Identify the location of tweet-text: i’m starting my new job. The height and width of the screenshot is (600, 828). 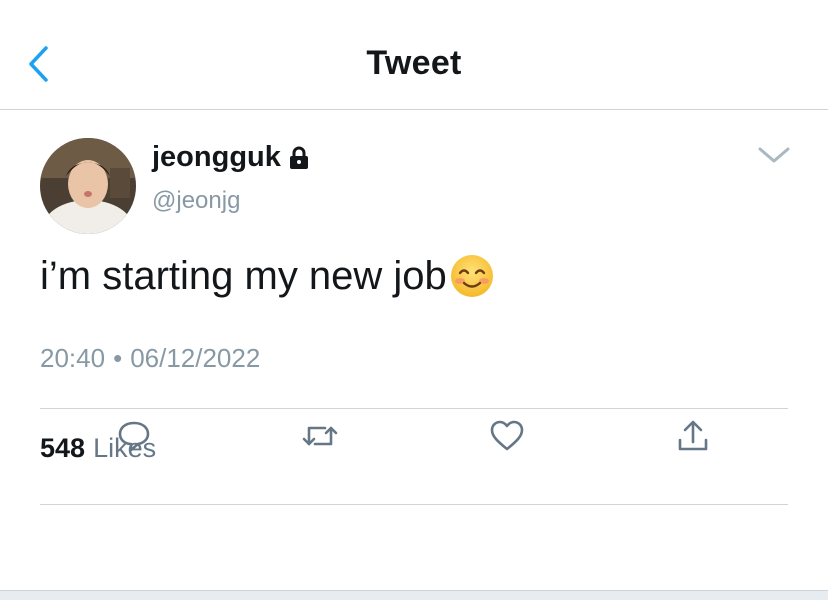
(267, 276).